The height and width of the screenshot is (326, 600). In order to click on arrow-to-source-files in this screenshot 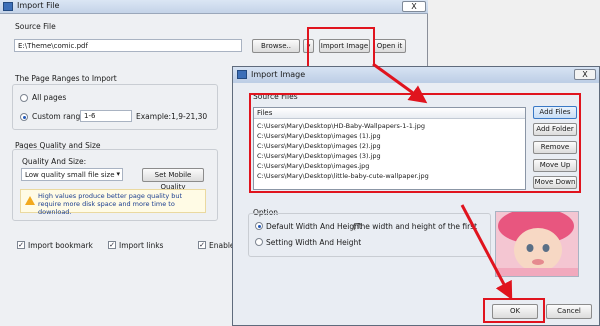, I will do `click(400, 83)`.